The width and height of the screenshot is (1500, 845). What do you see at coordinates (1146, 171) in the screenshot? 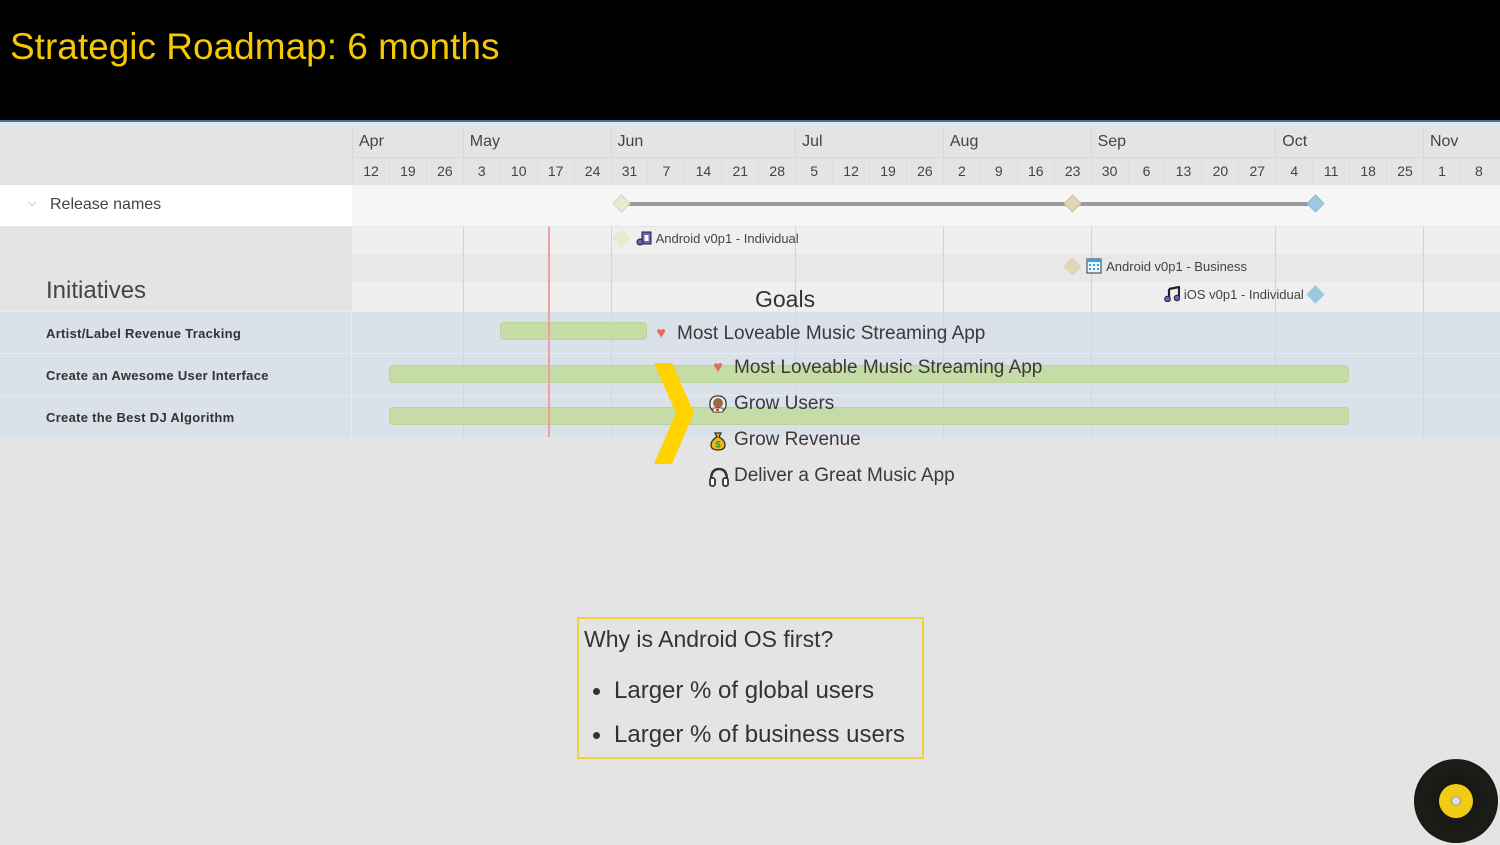
I see `week-tick-label: 6` at bounding box center [1146, 171].